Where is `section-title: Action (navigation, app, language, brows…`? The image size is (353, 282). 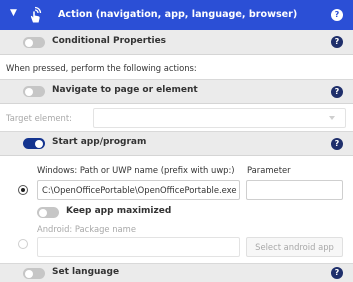
section-title: Action (navigation, app, language, brows… is located at coordinates (178, 14).